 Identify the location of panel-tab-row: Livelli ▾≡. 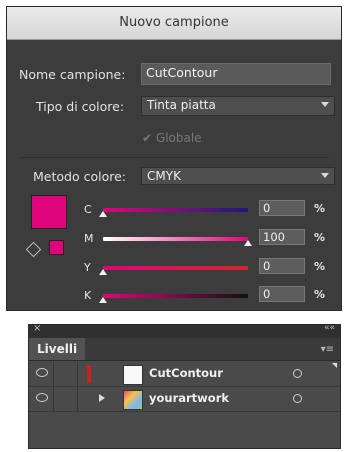
(184, 349).